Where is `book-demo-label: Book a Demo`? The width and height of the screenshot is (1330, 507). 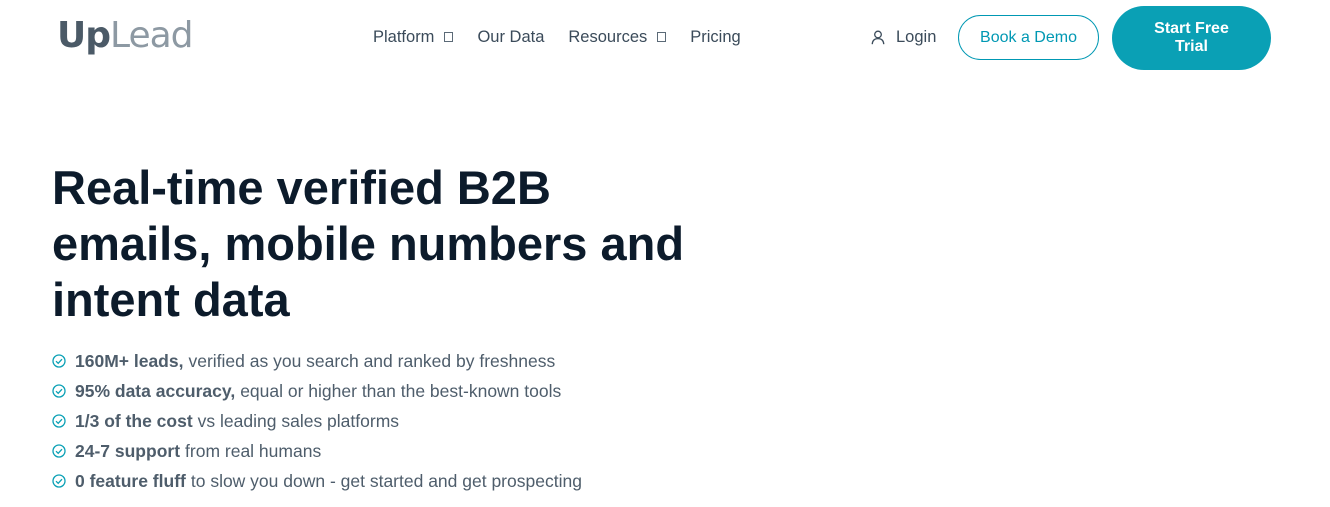 book-demo-label: Book a Demo is located at coordinates (1028, 37).